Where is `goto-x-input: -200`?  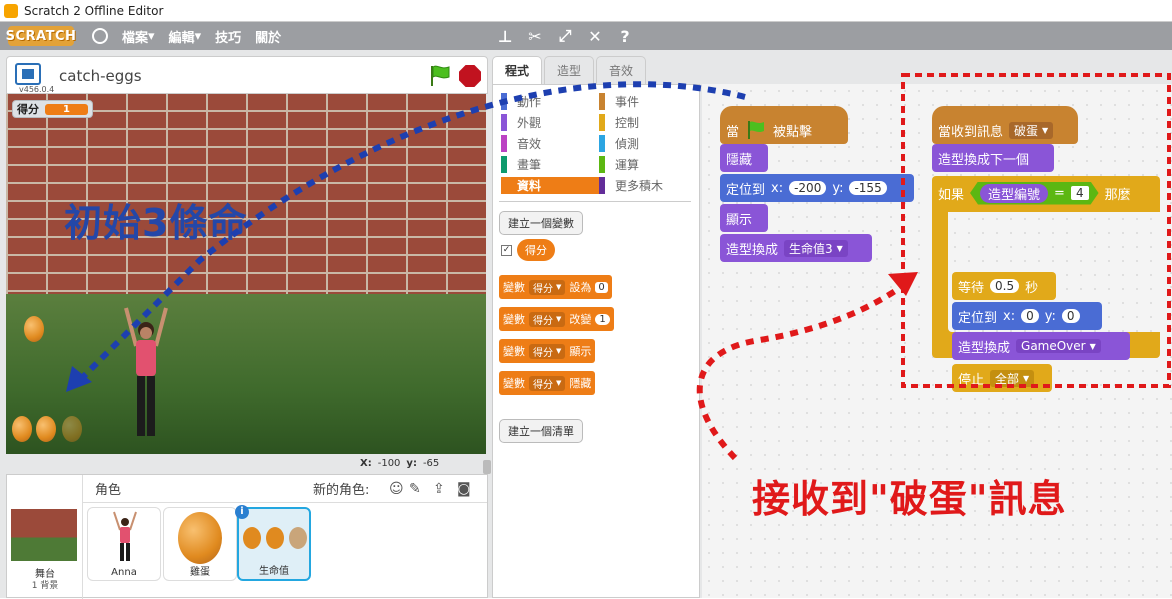 goto-x-input: -200 is located at coordinates (808, 188).